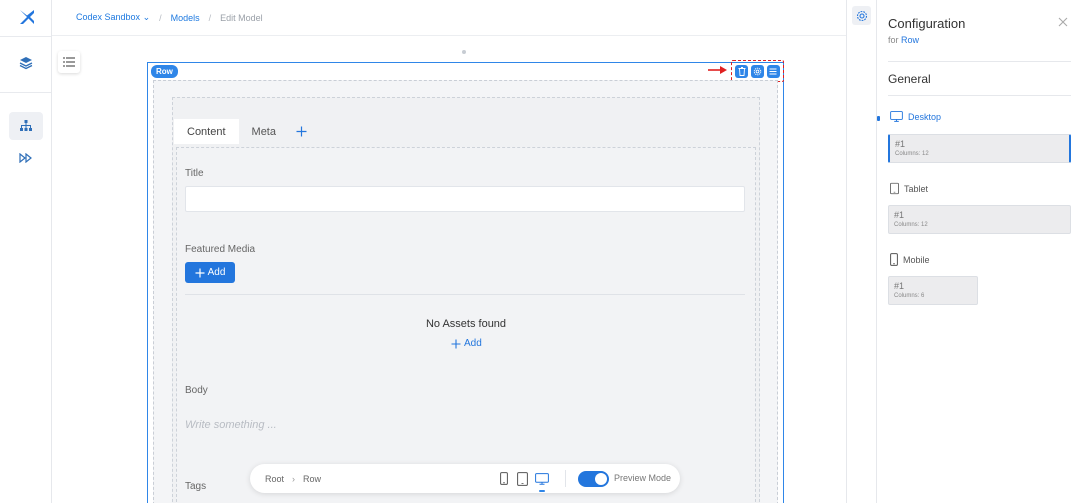  Describe the element at coordinates (108, 17) in the screenshot. I see `breadcrumb-workspace-label: Codex Sandbox` at that location.